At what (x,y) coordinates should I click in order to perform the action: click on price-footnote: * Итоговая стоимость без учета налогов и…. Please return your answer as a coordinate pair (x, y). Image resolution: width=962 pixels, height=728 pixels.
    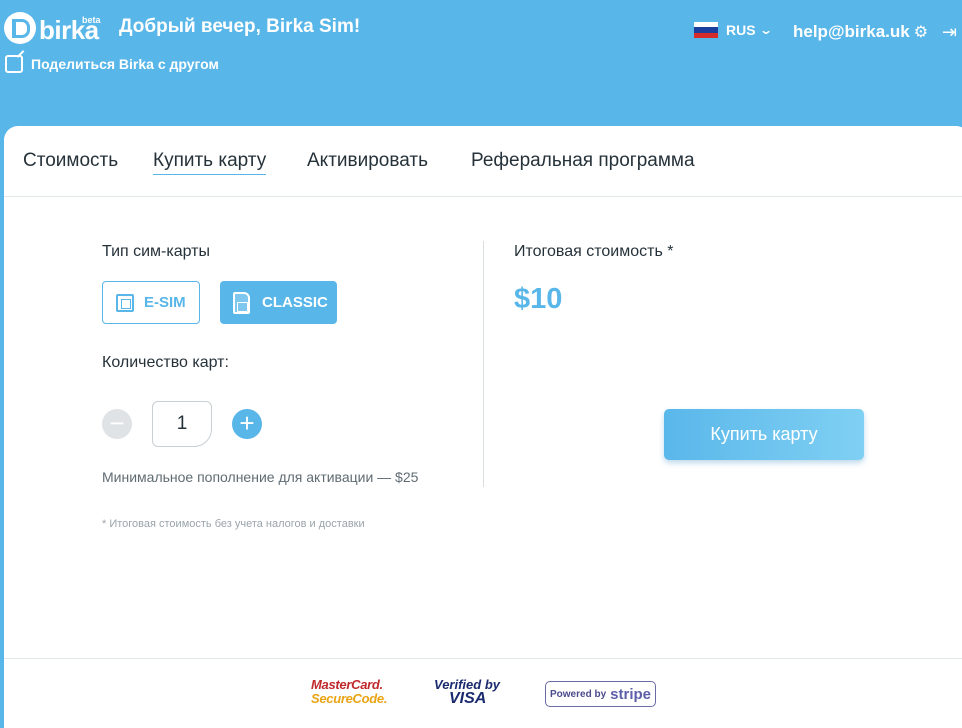
    Looking at the image, I should click on (233, 524).